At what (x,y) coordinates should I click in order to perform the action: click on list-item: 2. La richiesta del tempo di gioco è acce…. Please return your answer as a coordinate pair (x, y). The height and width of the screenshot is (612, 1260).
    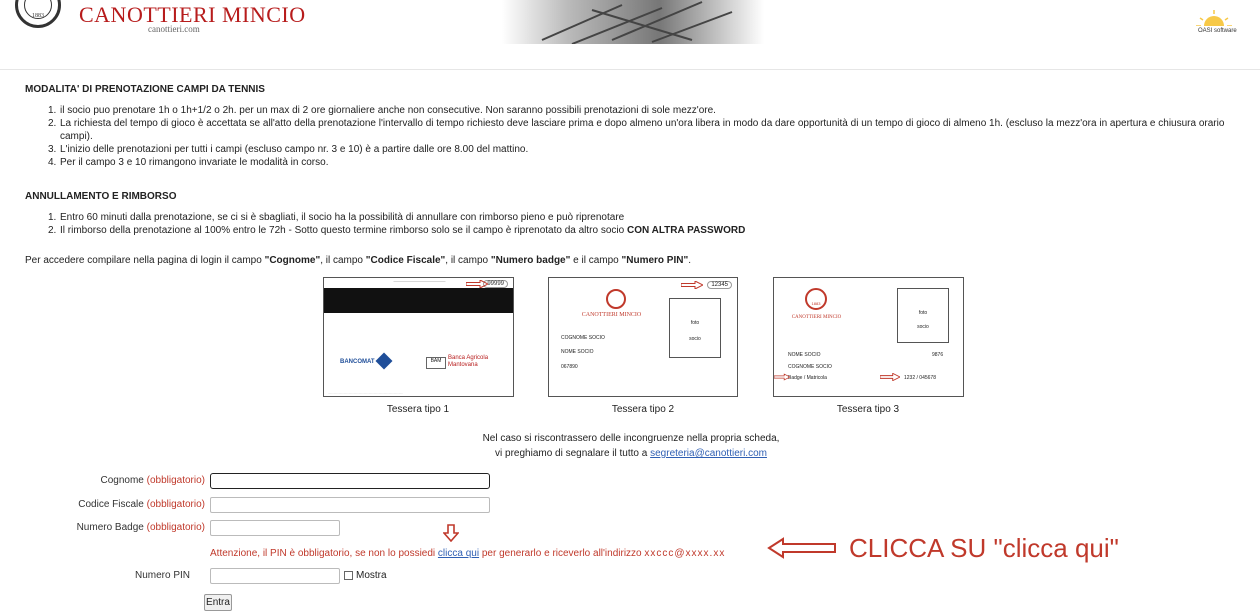
    Looking at the image, I should click on (636, 130).